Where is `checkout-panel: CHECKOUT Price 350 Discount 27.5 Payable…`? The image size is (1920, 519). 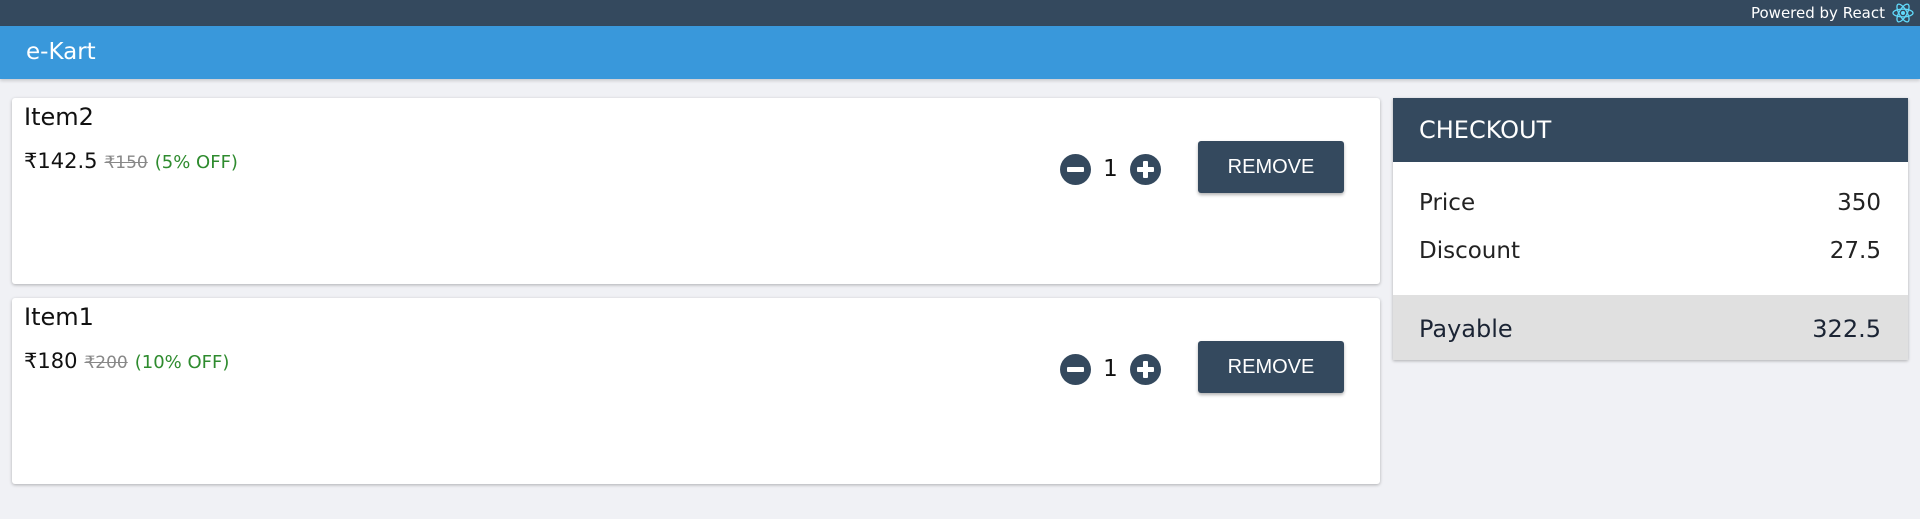 checkout-panel: CHECKOUT Price 350 Discount 27.5 Payable… is located at coordinates (1650, 229).